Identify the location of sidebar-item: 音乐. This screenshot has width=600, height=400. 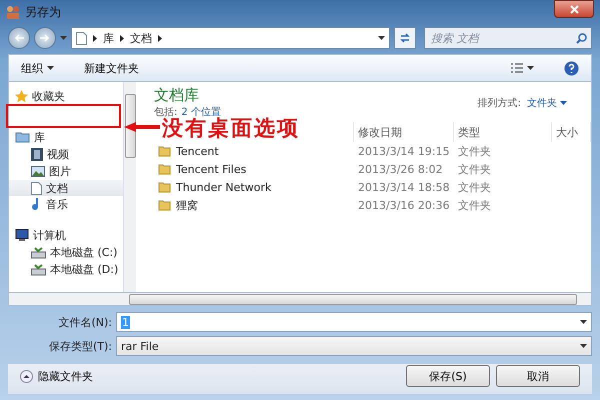
(66, 205).